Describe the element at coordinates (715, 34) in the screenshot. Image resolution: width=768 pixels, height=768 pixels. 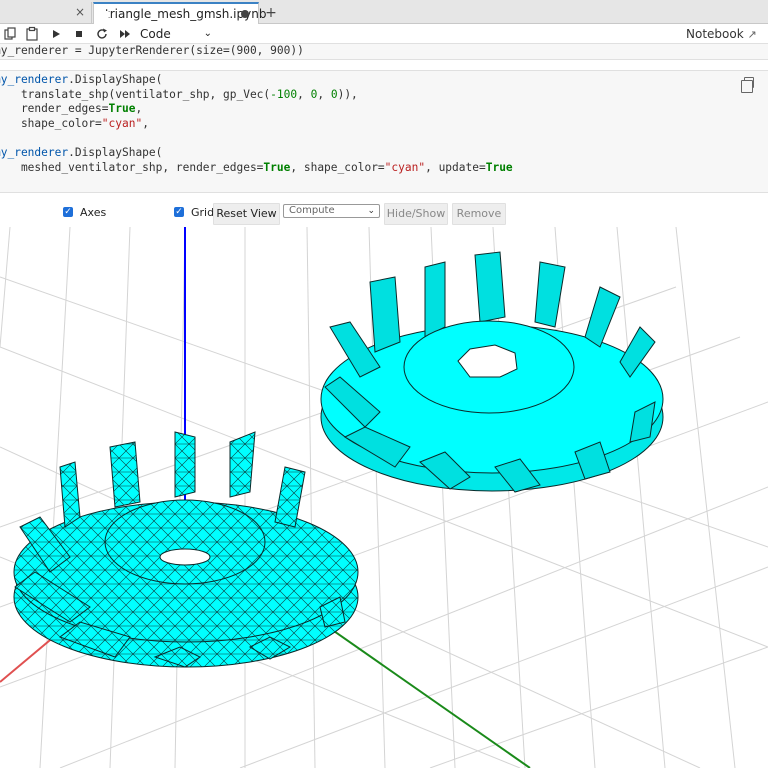
I see `kernel-label: Notebook` at that location.